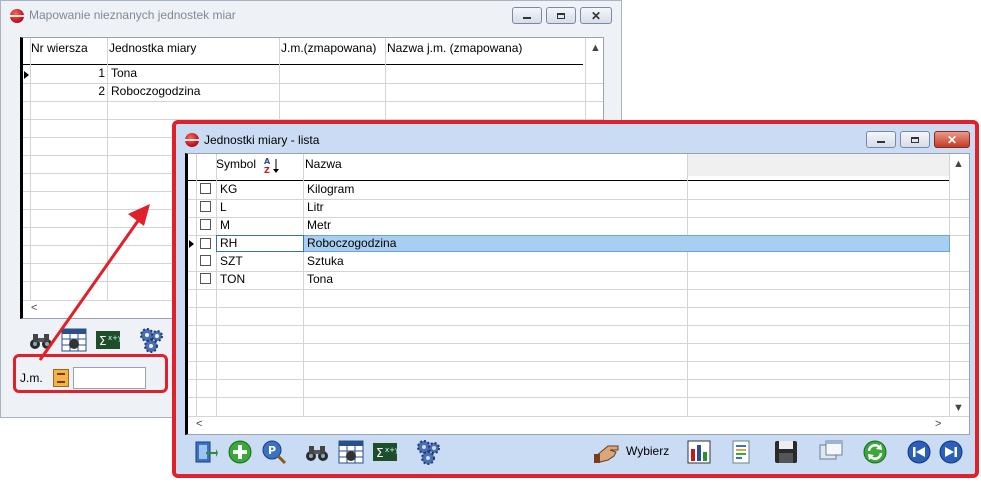 Image resolution: width=981 pixels, height=483 pixels. I want to click on select-button-label: Wybierz, so click(648, 451).